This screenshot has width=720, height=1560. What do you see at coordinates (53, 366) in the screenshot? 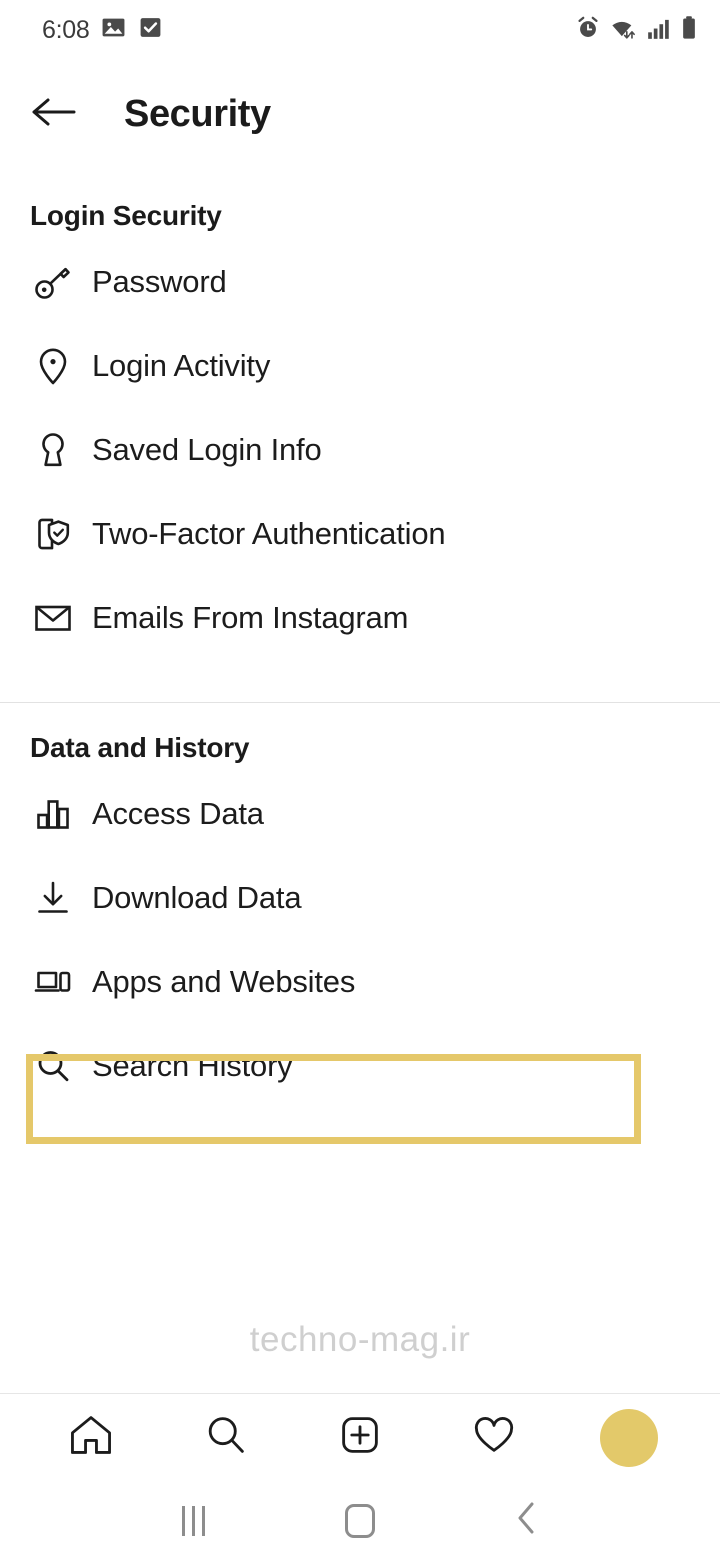
I see `location-pin-icon` at bounding box center [53, 366].